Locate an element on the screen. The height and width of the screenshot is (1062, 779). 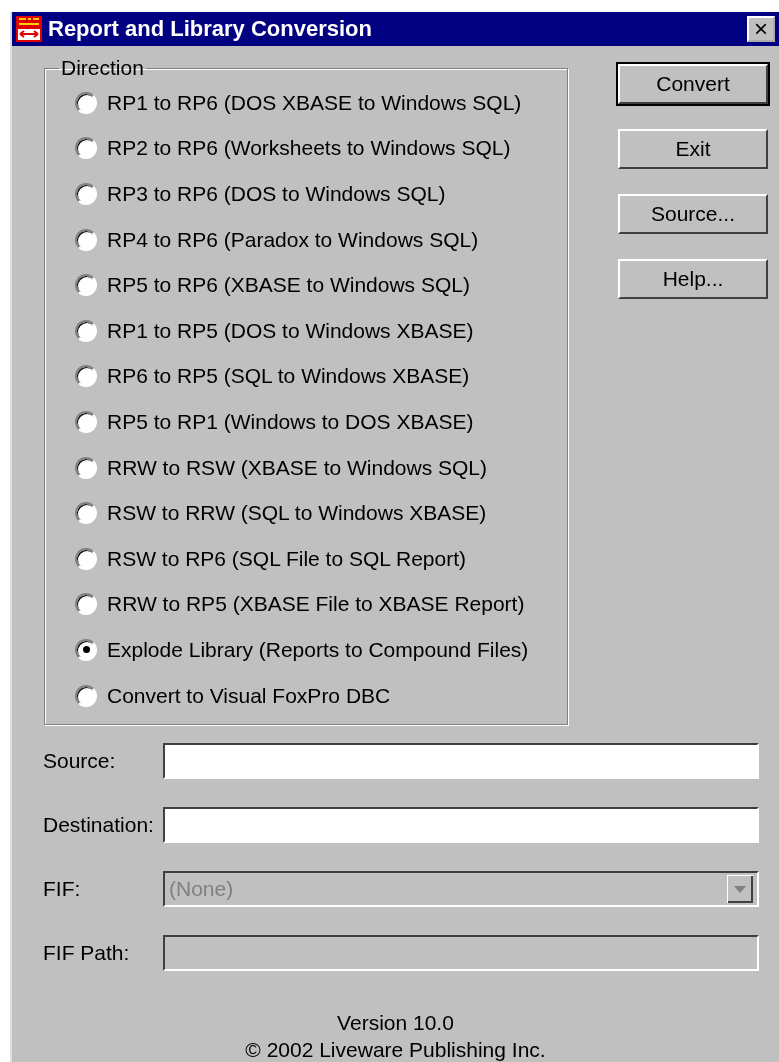
radio-option: RP2 to RP6 (Worksheets to Windows SQL) is located at coordinates (321, 148).